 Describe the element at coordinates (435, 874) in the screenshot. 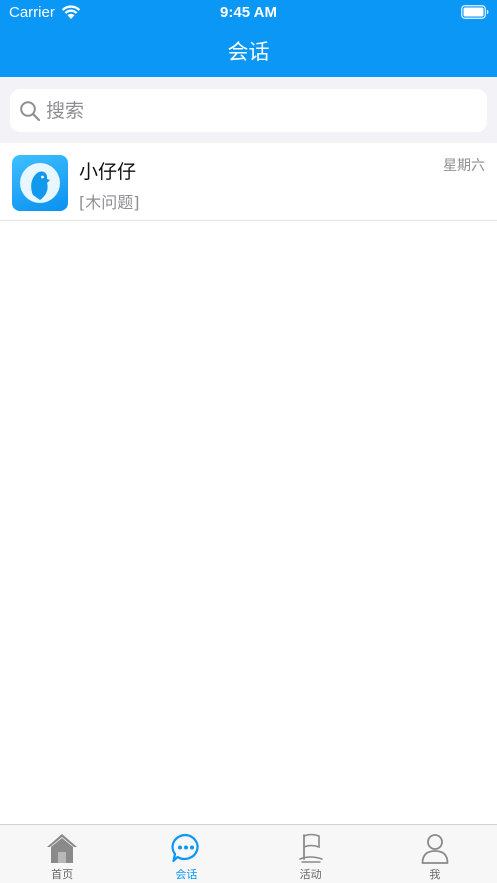

I see `tab-label: 我` at that location.